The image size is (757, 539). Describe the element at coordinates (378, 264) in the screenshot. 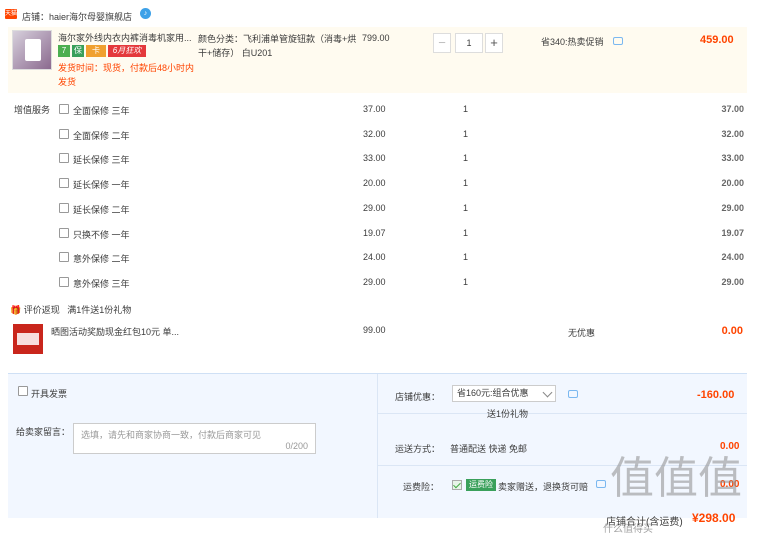

I see `service-row: 意外保修 二年 24.00 1 24.00` at that location.